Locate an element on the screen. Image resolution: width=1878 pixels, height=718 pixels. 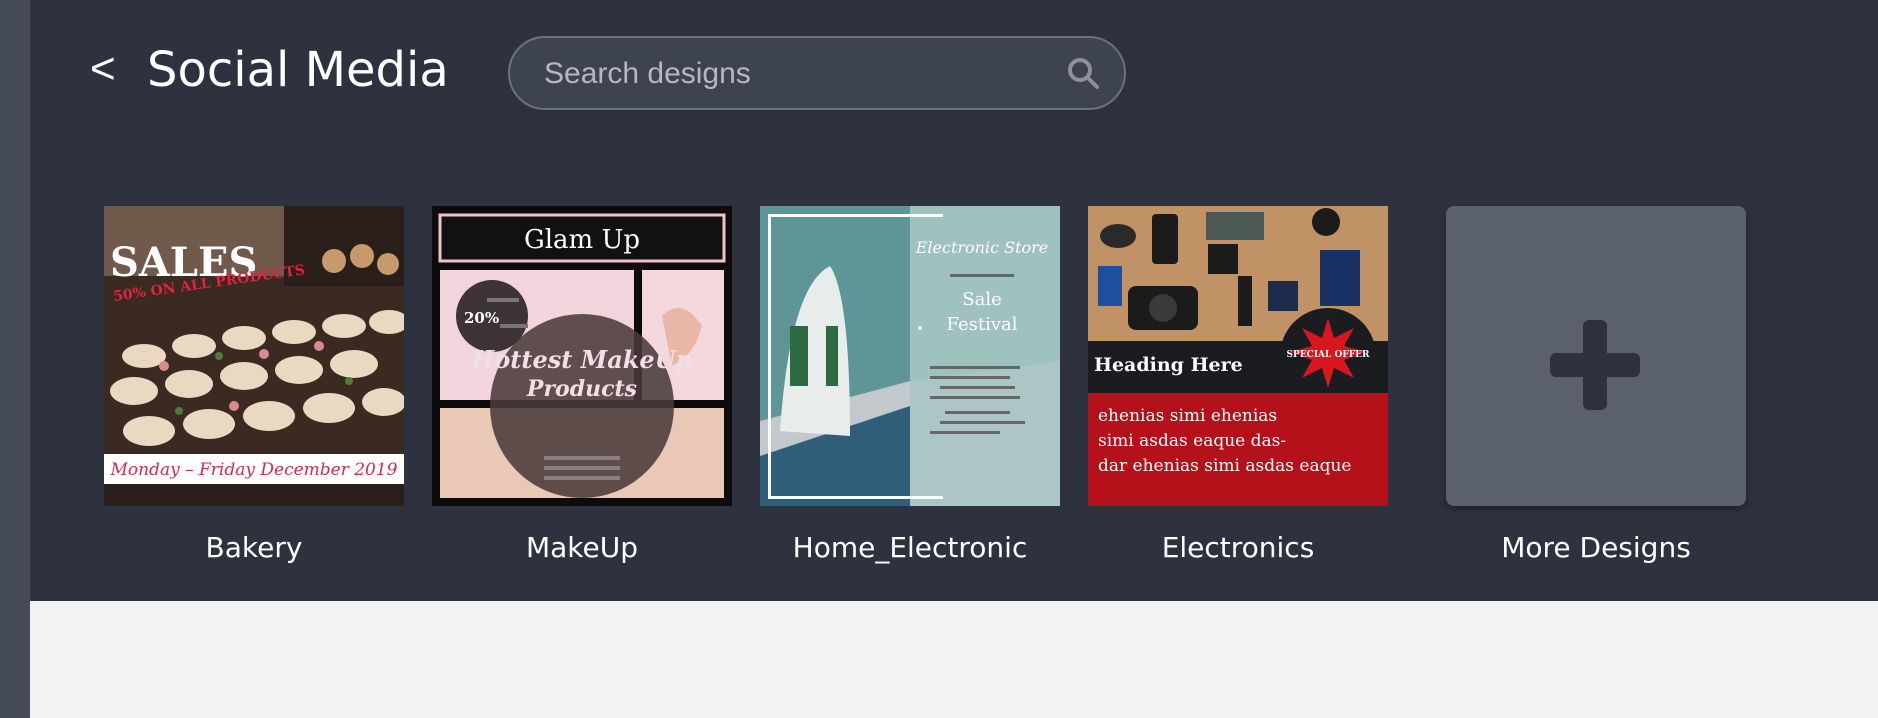
search-icon is located at coordinates (1083, 73).